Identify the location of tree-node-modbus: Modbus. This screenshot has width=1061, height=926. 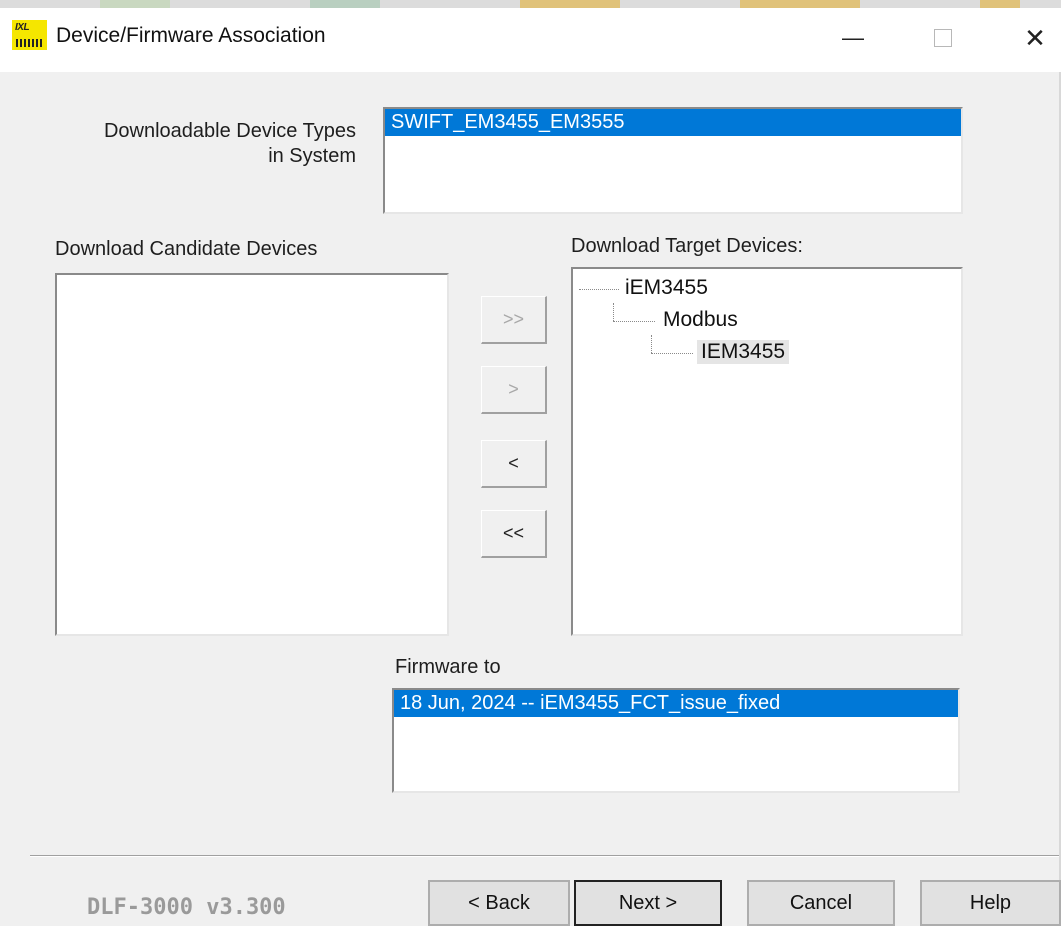
(700, 320).